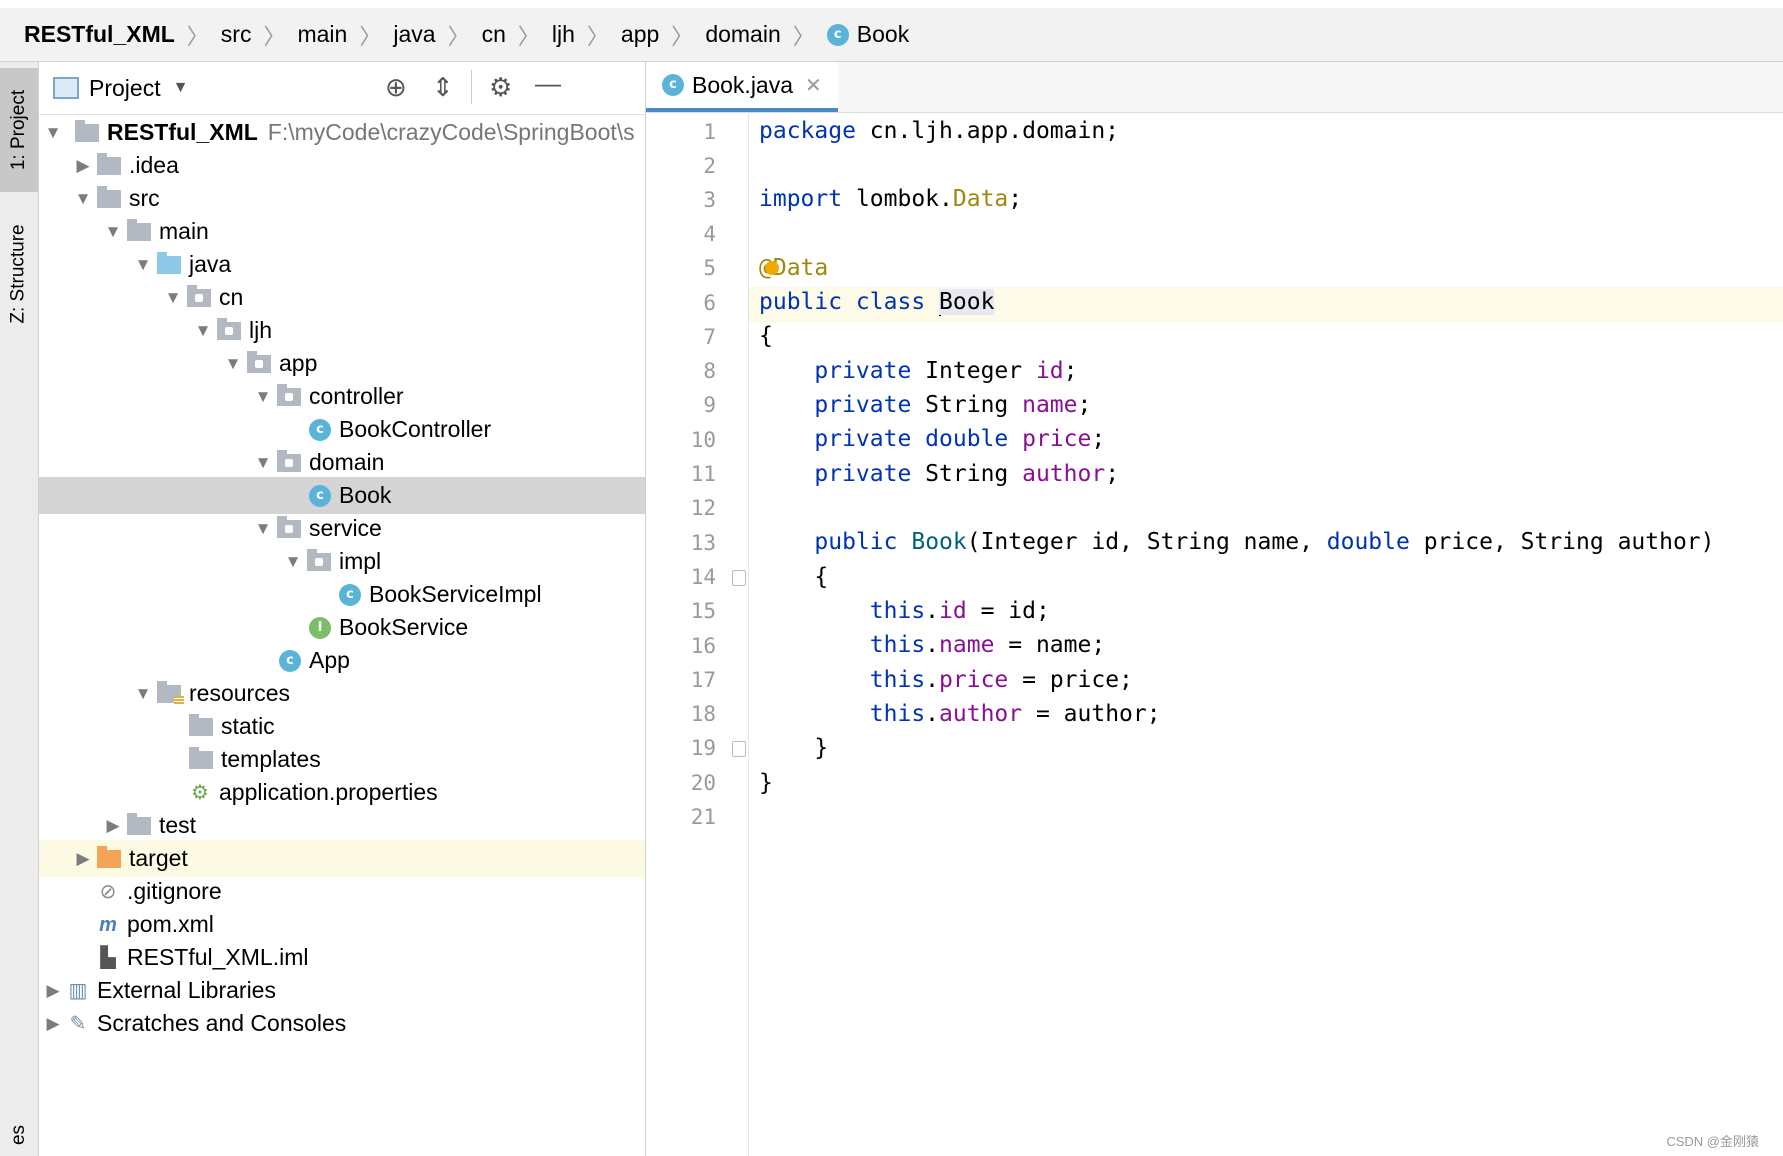  Describe the element at coordinates (345, 528) in the screenshot. I see `tree-item-label: service` at that location.